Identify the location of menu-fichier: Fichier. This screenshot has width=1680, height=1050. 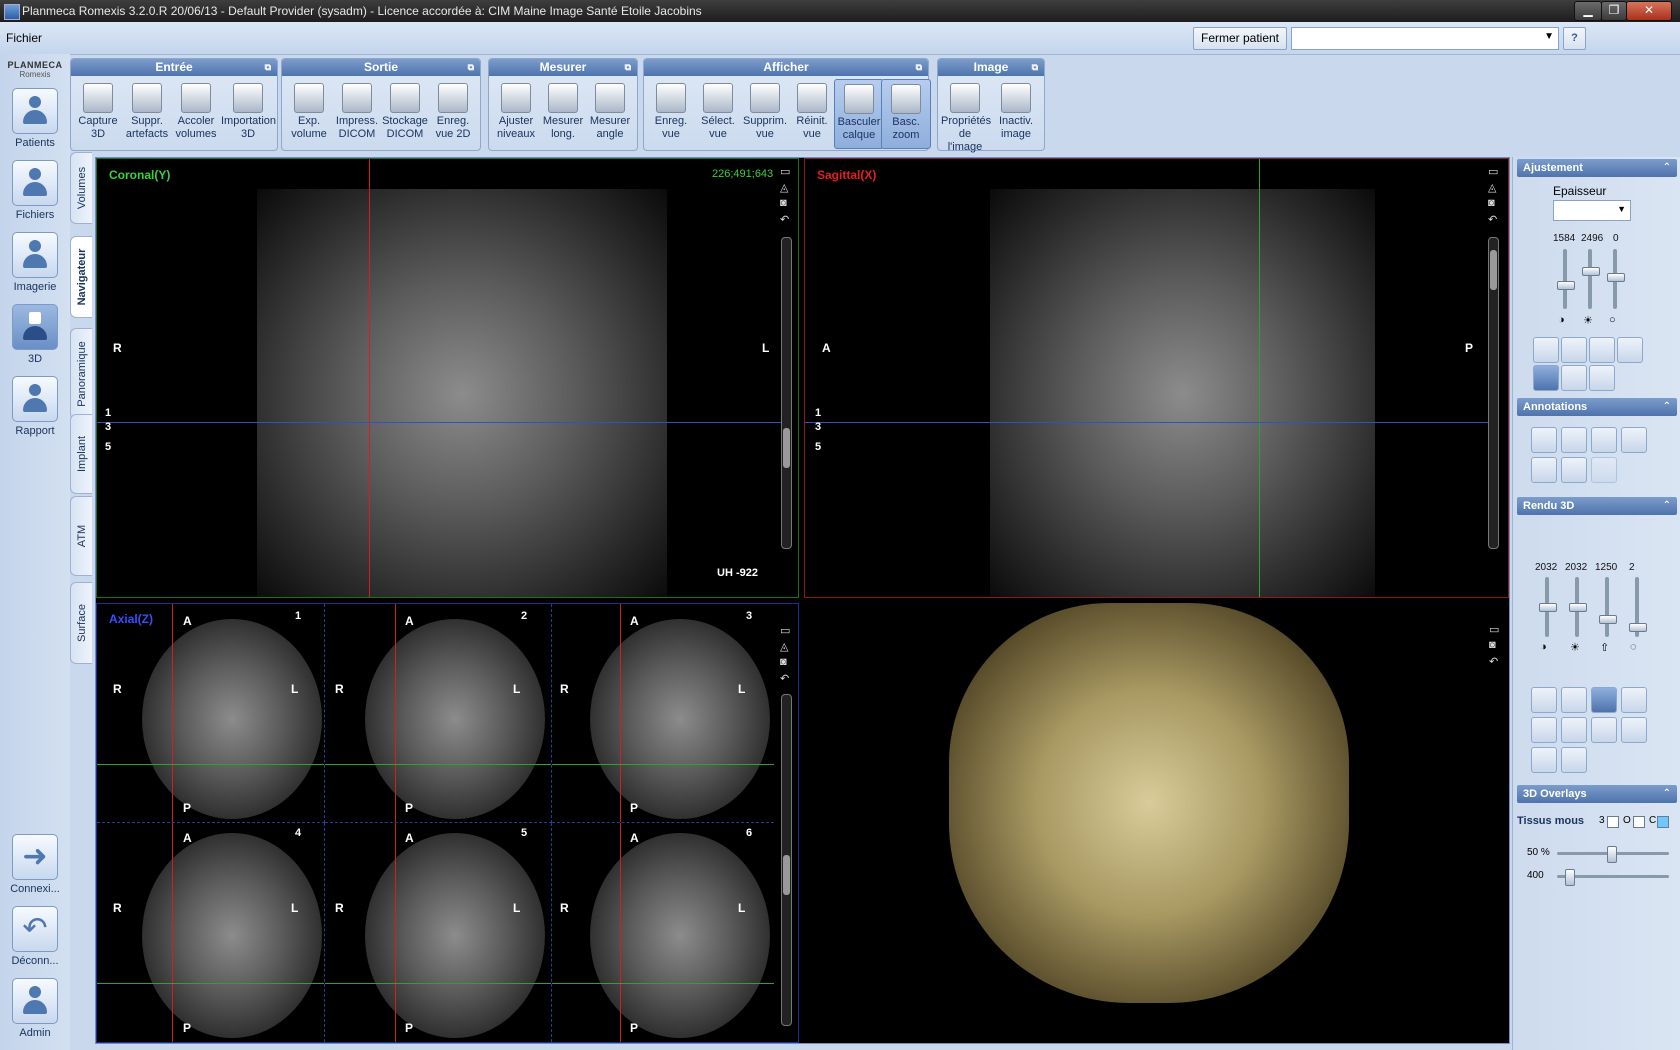
(24, 38).